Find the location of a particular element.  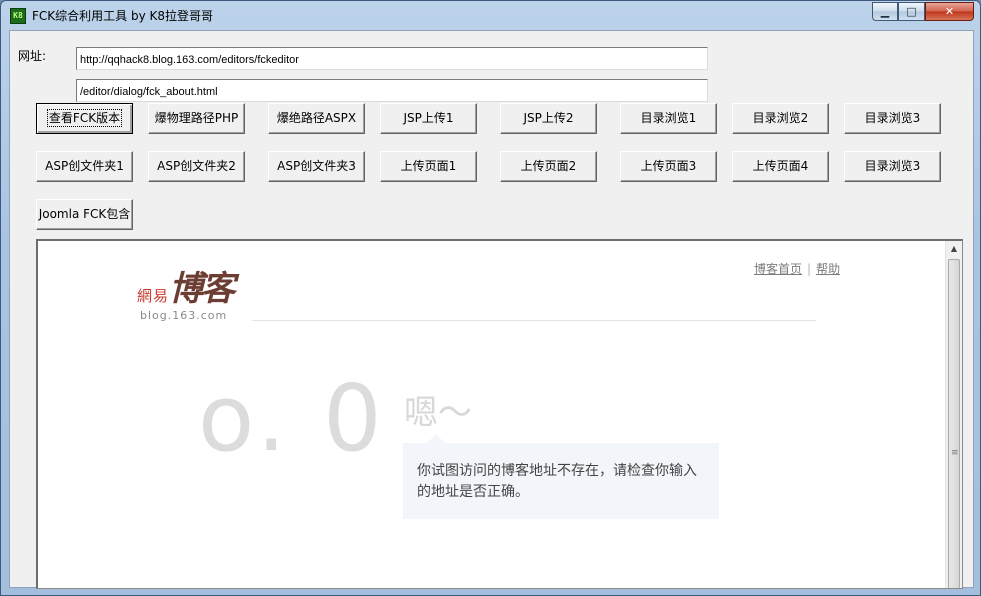

error-message: 你试图访问的博客地址不存在，请检查你输入的地址是否正确。 is located at coordinates (557, 481).